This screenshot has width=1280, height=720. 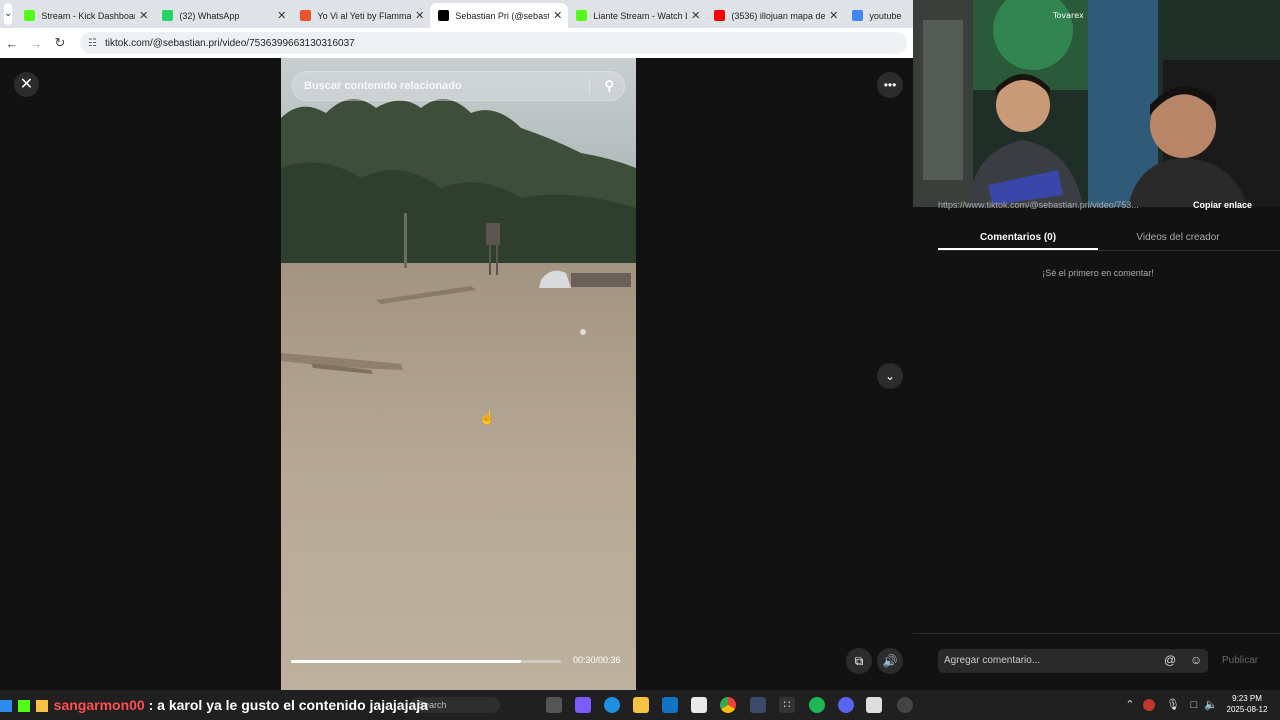 What do you see at coordinates (905, 705) in the screenshot?
I see `obs-icon` at bounding box center [905, 705].